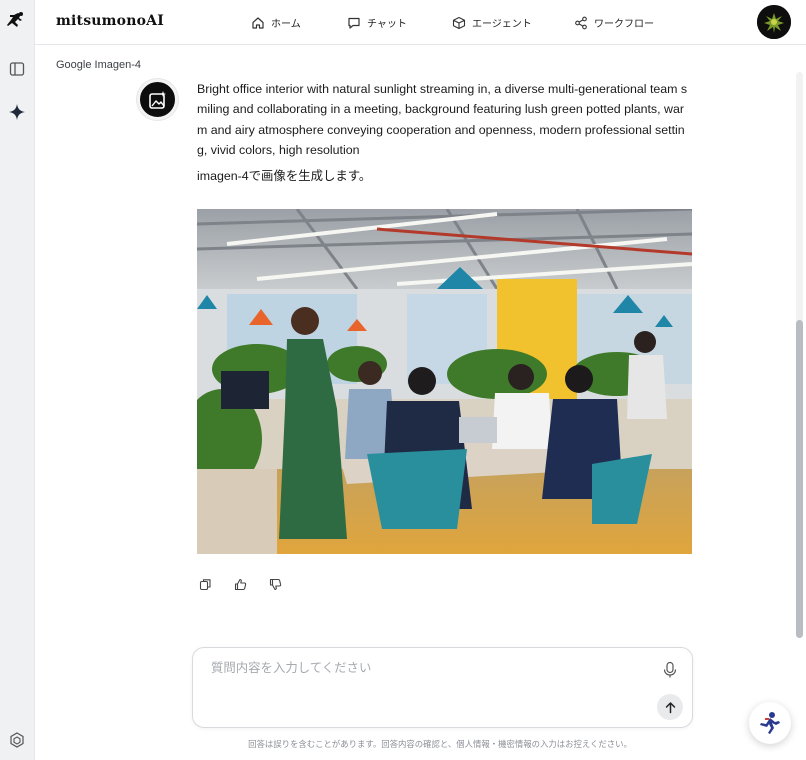 Image resolution: width=806 pixels, height=760 pixels. I want to click on nav-workflow: ワークフロー, so click(614, 22).